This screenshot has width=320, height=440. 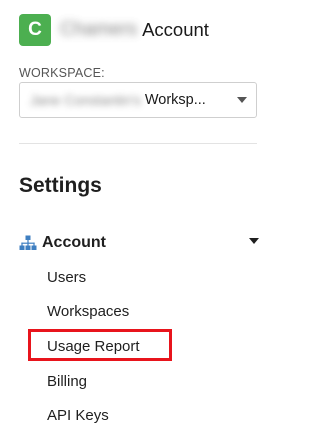 What do you see at coordinates (60, 185) in the screenshot?
I see `settings-heading: Settings` at bounding box center [60, 185].